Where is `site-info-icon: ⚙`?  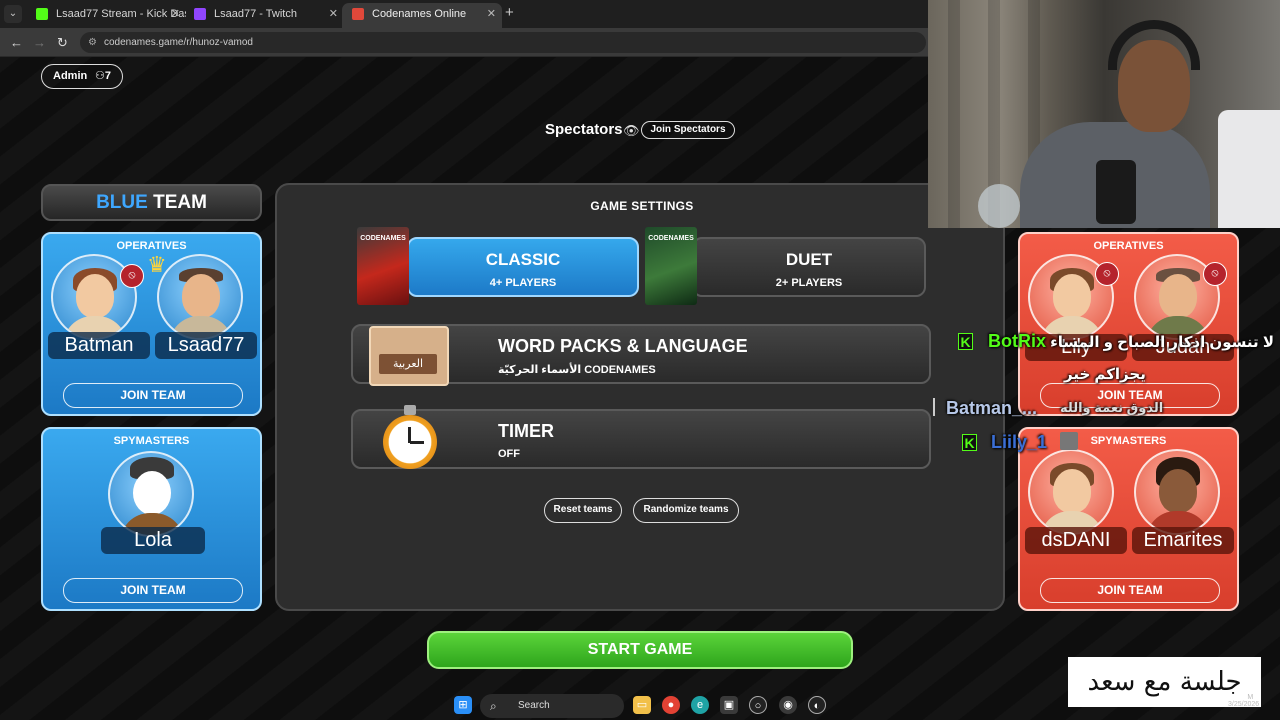
site-info-icon: ⚙ is located at coordinates (92, 42).